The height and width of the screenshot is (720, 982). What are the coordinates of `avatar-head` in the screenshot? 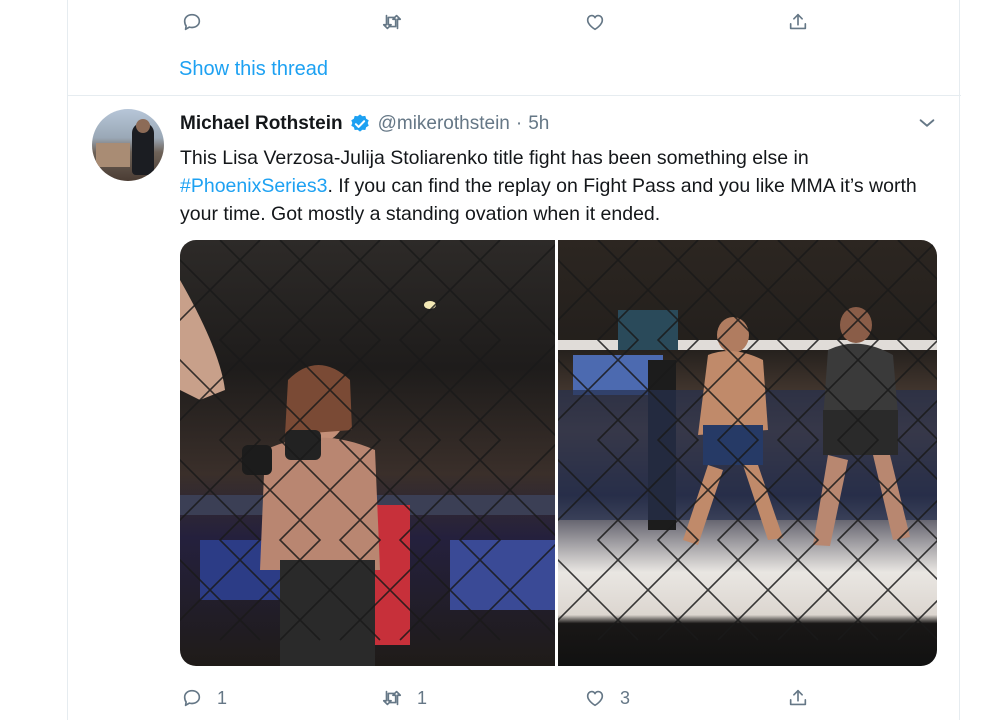 It's located at (143, 126).